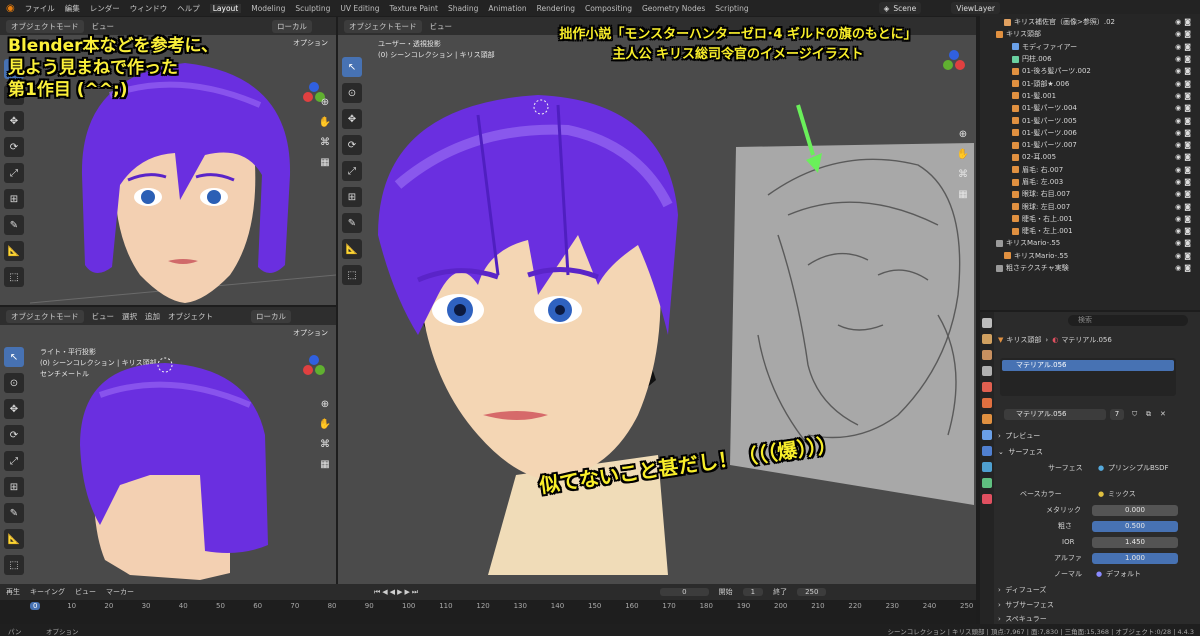  I want to click on outliner-row: 眉毛: 左.003 ◉◙, so click(1090, 182).